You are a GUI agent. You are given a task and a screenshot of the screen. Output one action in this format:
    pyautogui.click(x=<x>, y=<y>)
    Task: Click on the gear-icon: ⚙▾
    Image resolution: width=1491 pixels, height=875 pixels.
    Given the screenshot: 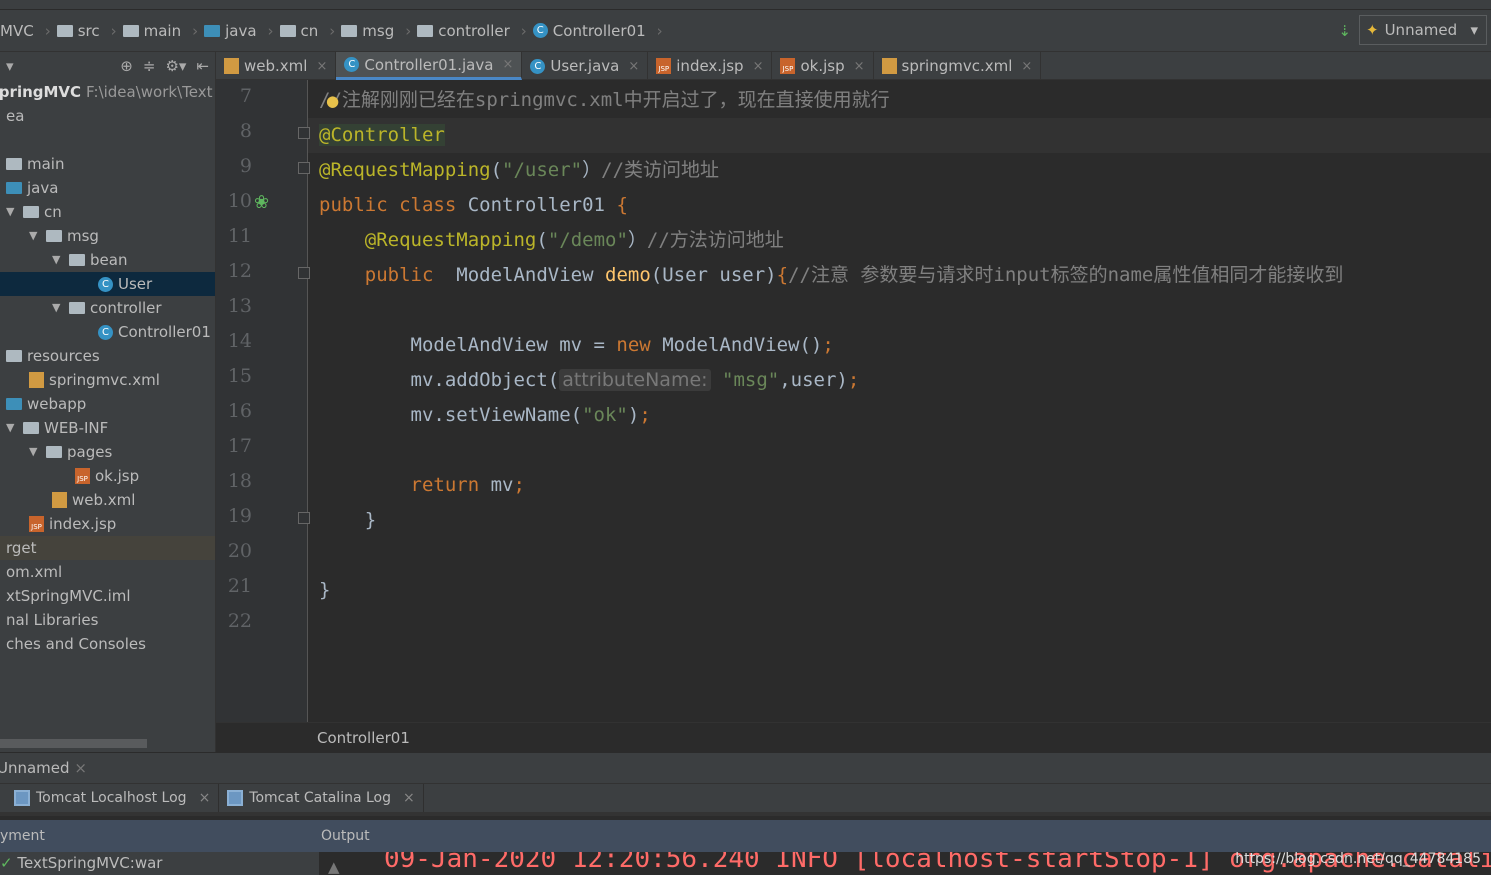 What is the action you would take?
    pyautogui.click(x=175, y=66)
    